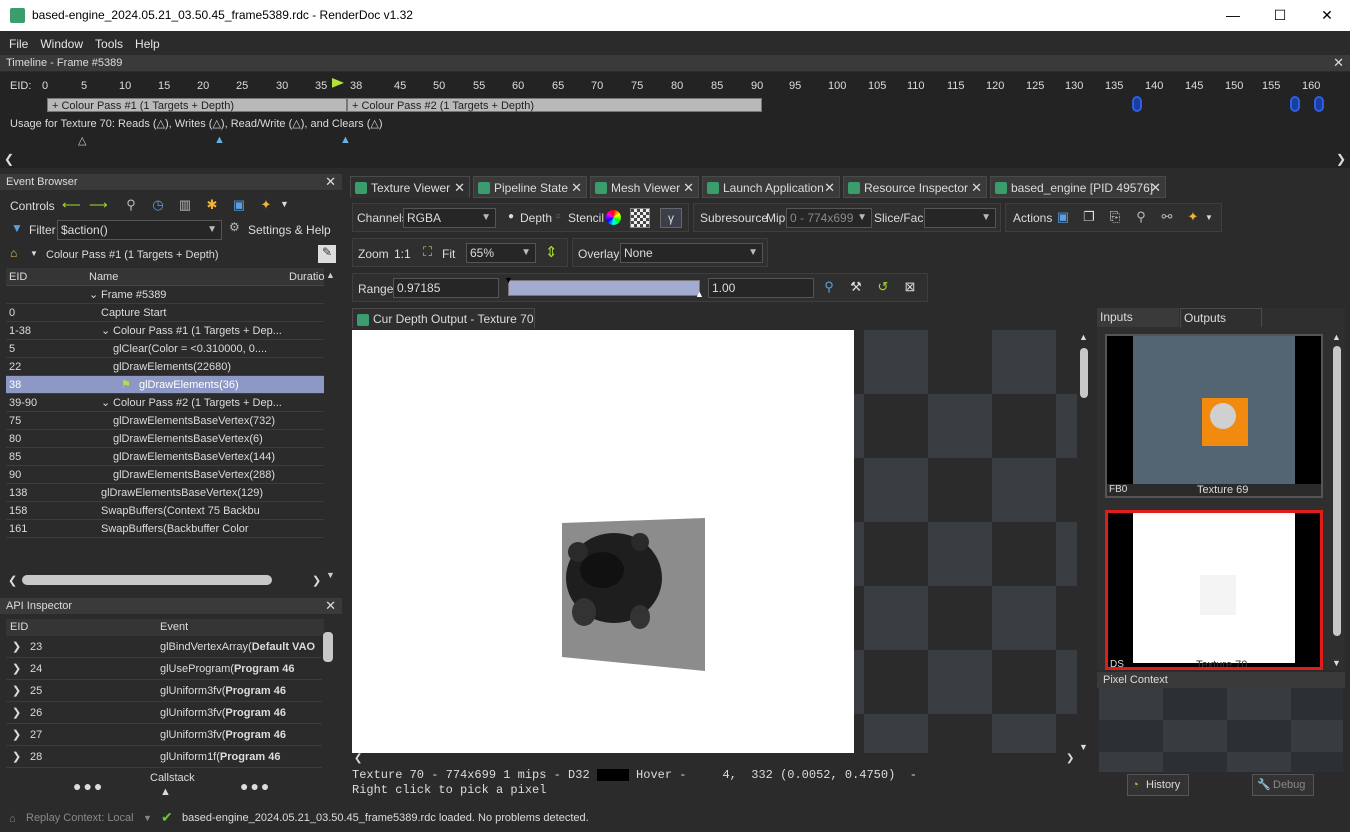  I want to click on fit-button: Fit, so click(448, 254).